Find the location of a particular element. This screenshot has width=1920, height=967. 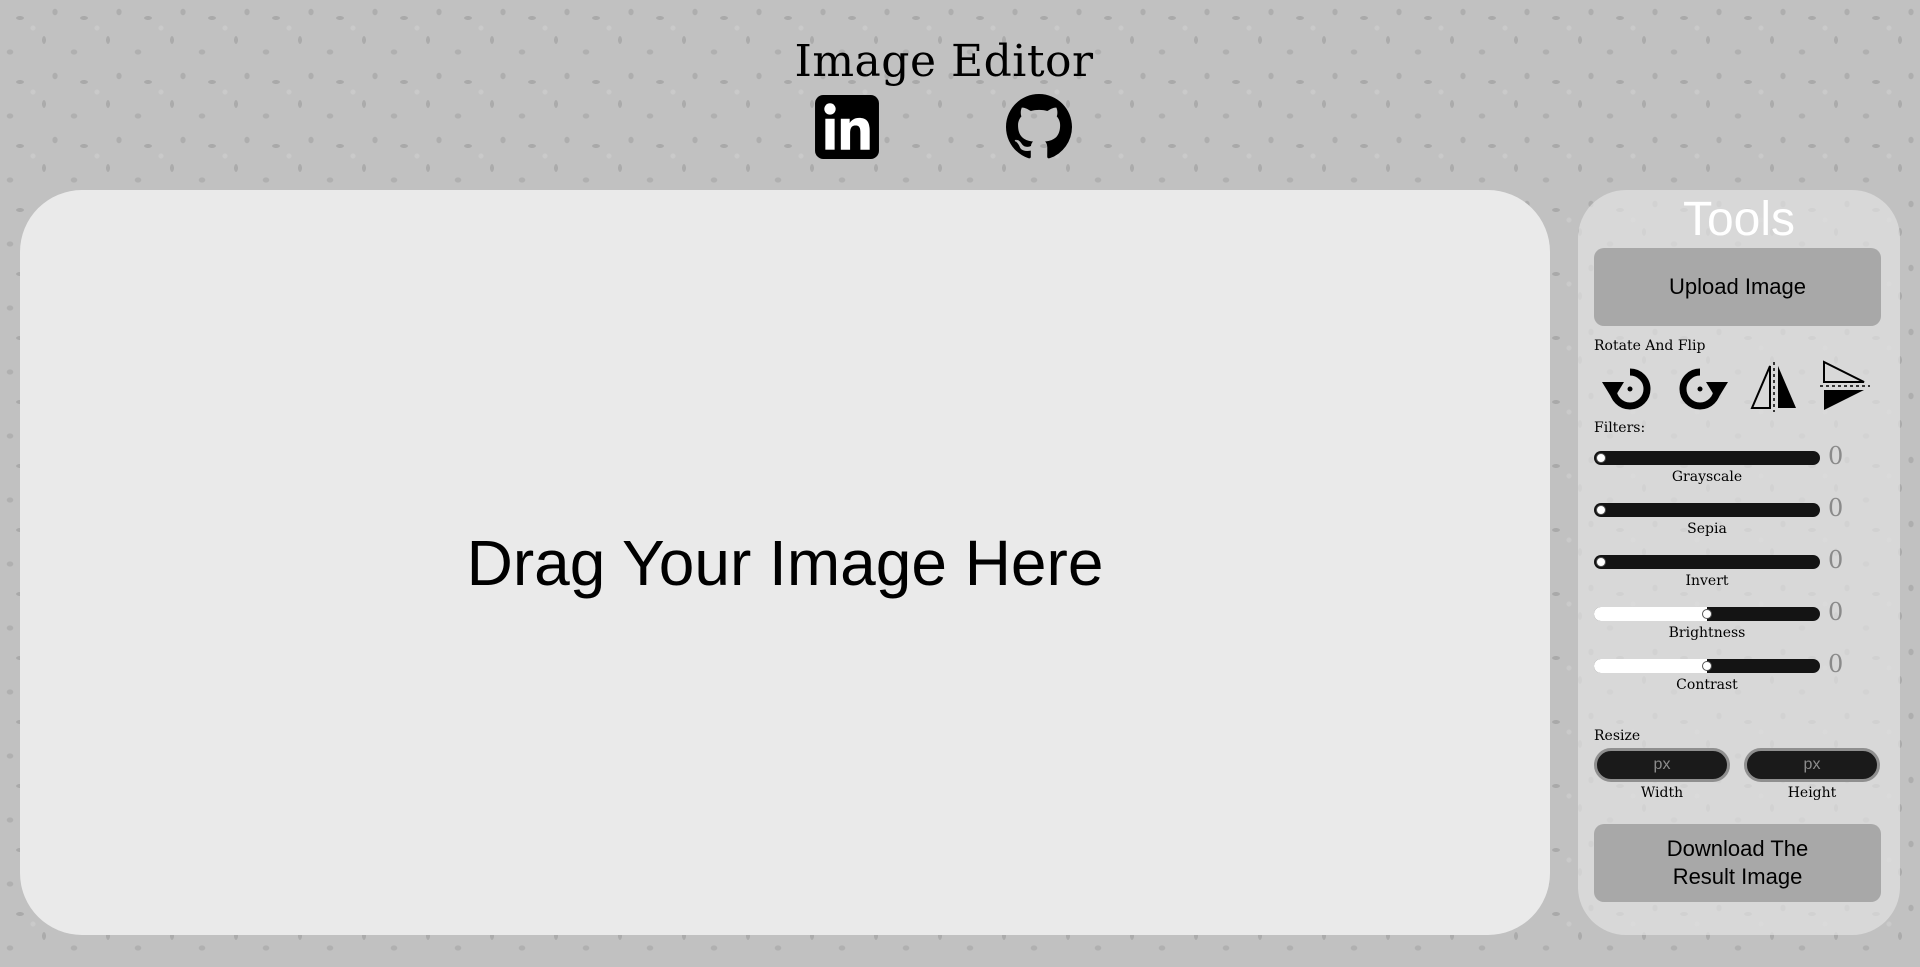

sepia-slider is located at coordinates (1707, 510).